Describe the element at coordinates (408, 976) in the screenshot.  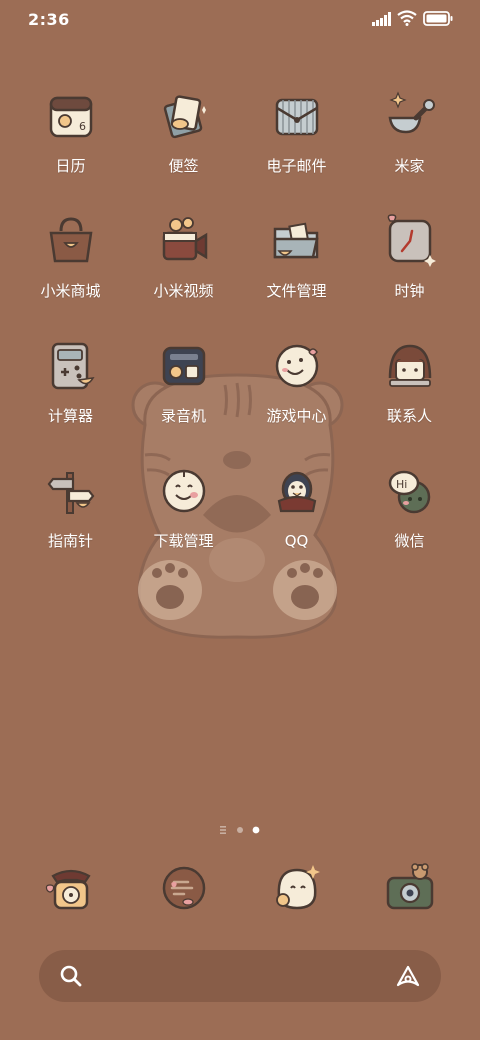
I see `assistant-icon` at that location.